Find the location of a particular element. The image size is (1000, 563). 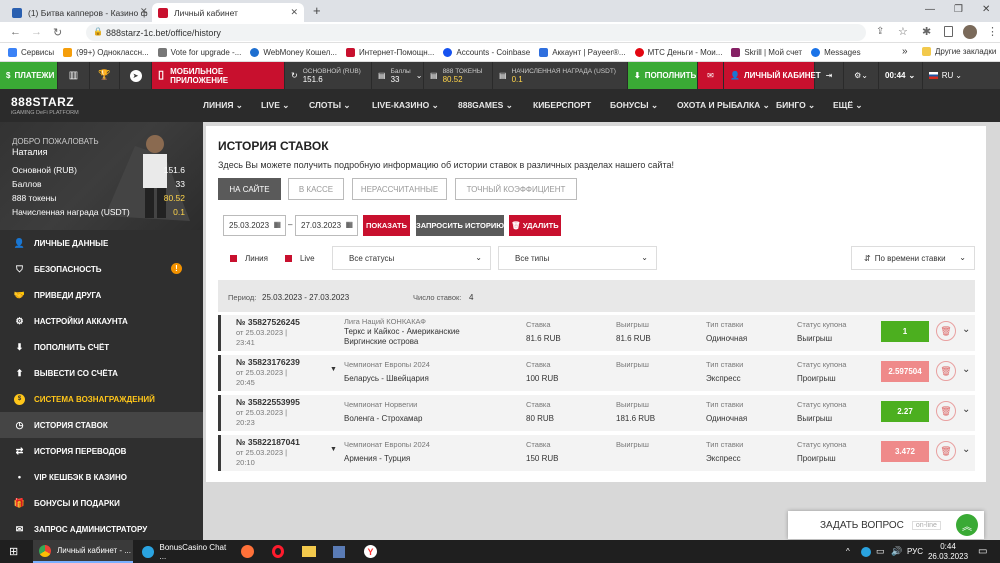

nav-live: LIVE ⌄ is located at coordinates (275, 105).